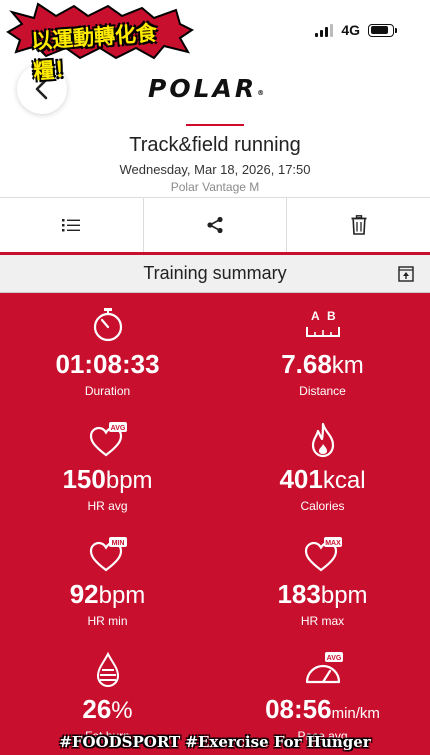 The image size is (430, 755). I want to click on sport-title: Track&field running, so click(215, 145).